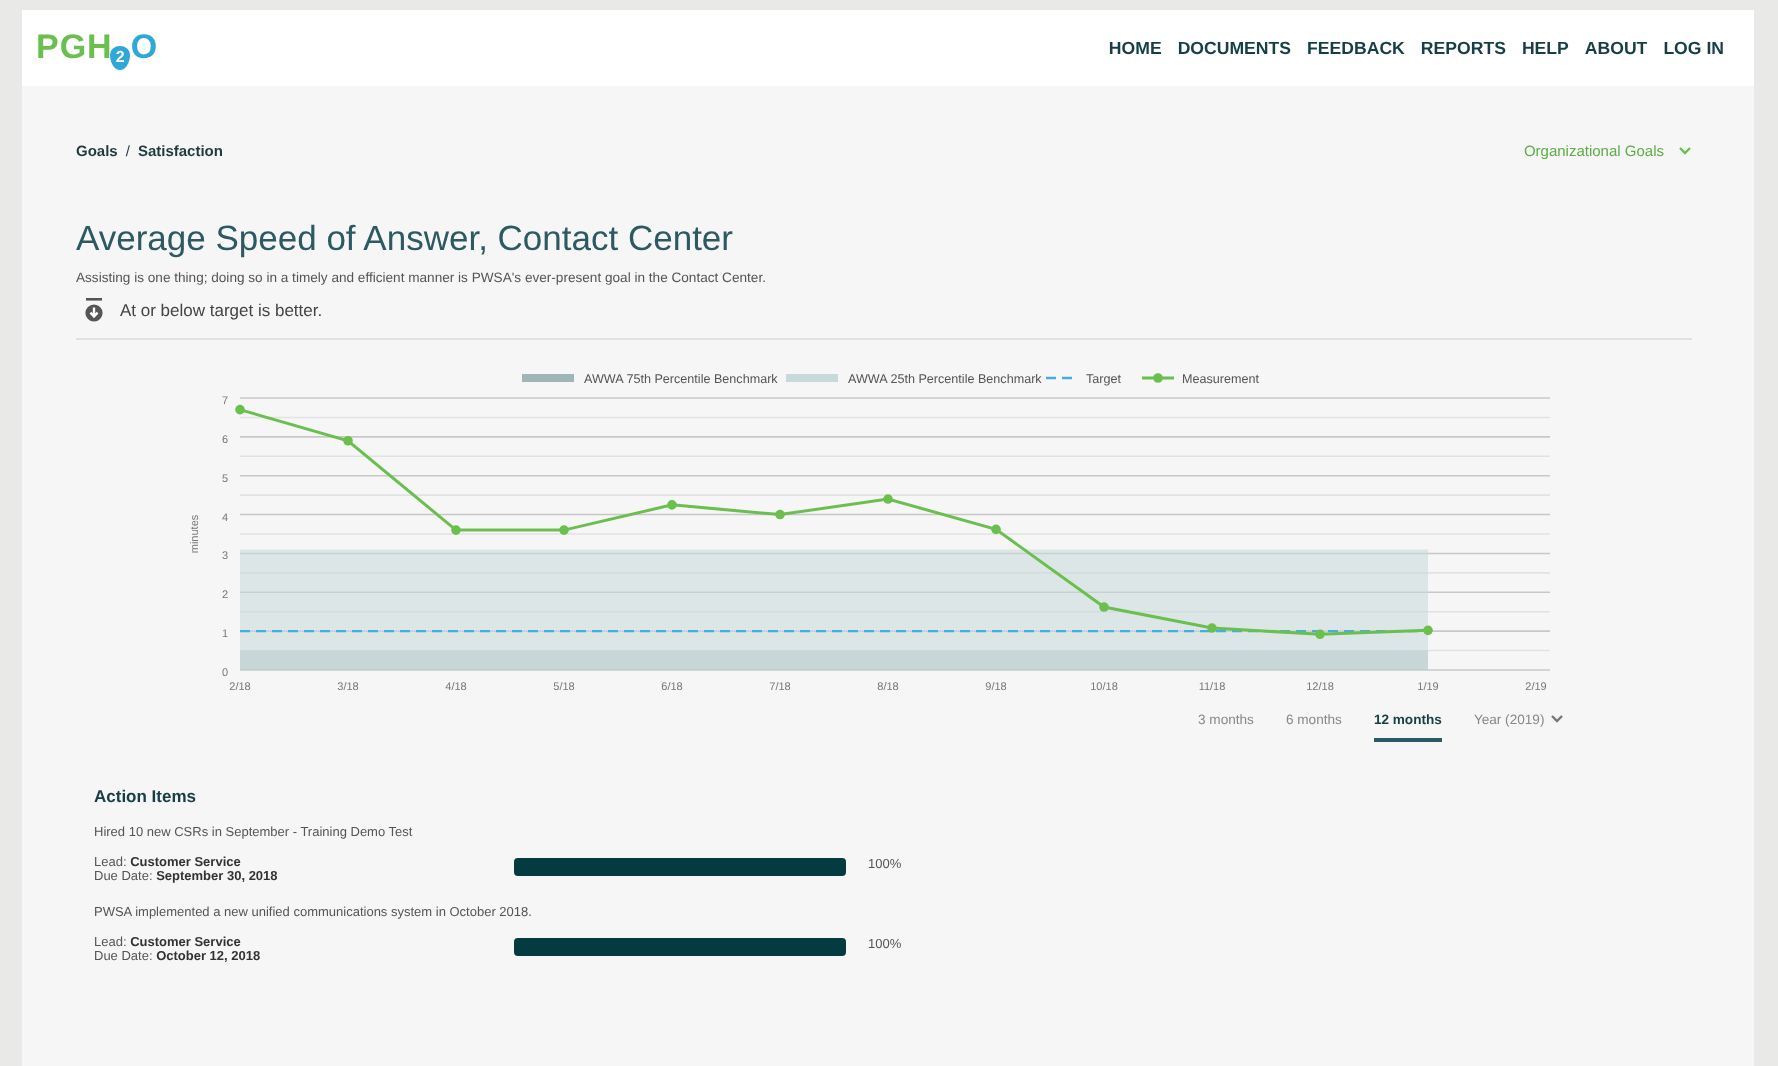 The height and width of the screenshot is (1066, 1778). Describe the element at coordinates (1693, 48) in the screenshot. I see `nav-link: LOG IN` at that location.